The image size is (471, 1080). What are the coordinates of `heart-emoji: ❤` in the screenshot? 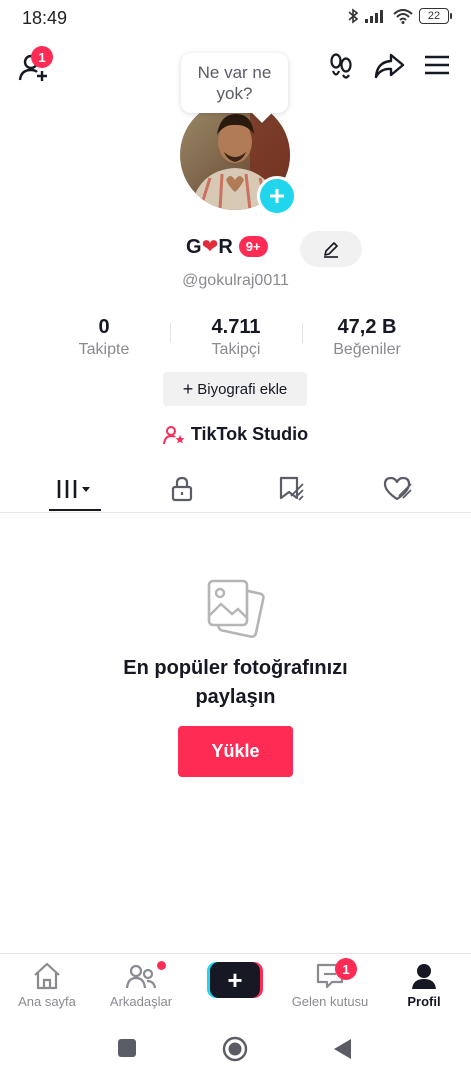 It's located at (210, 247).